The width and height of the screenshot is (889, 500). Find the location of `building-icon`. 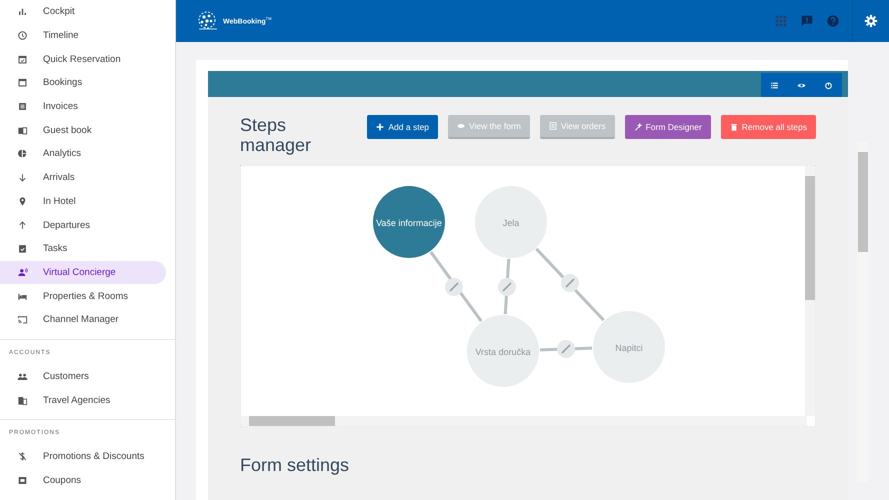

building-icon is located at coordinates (22, 400).